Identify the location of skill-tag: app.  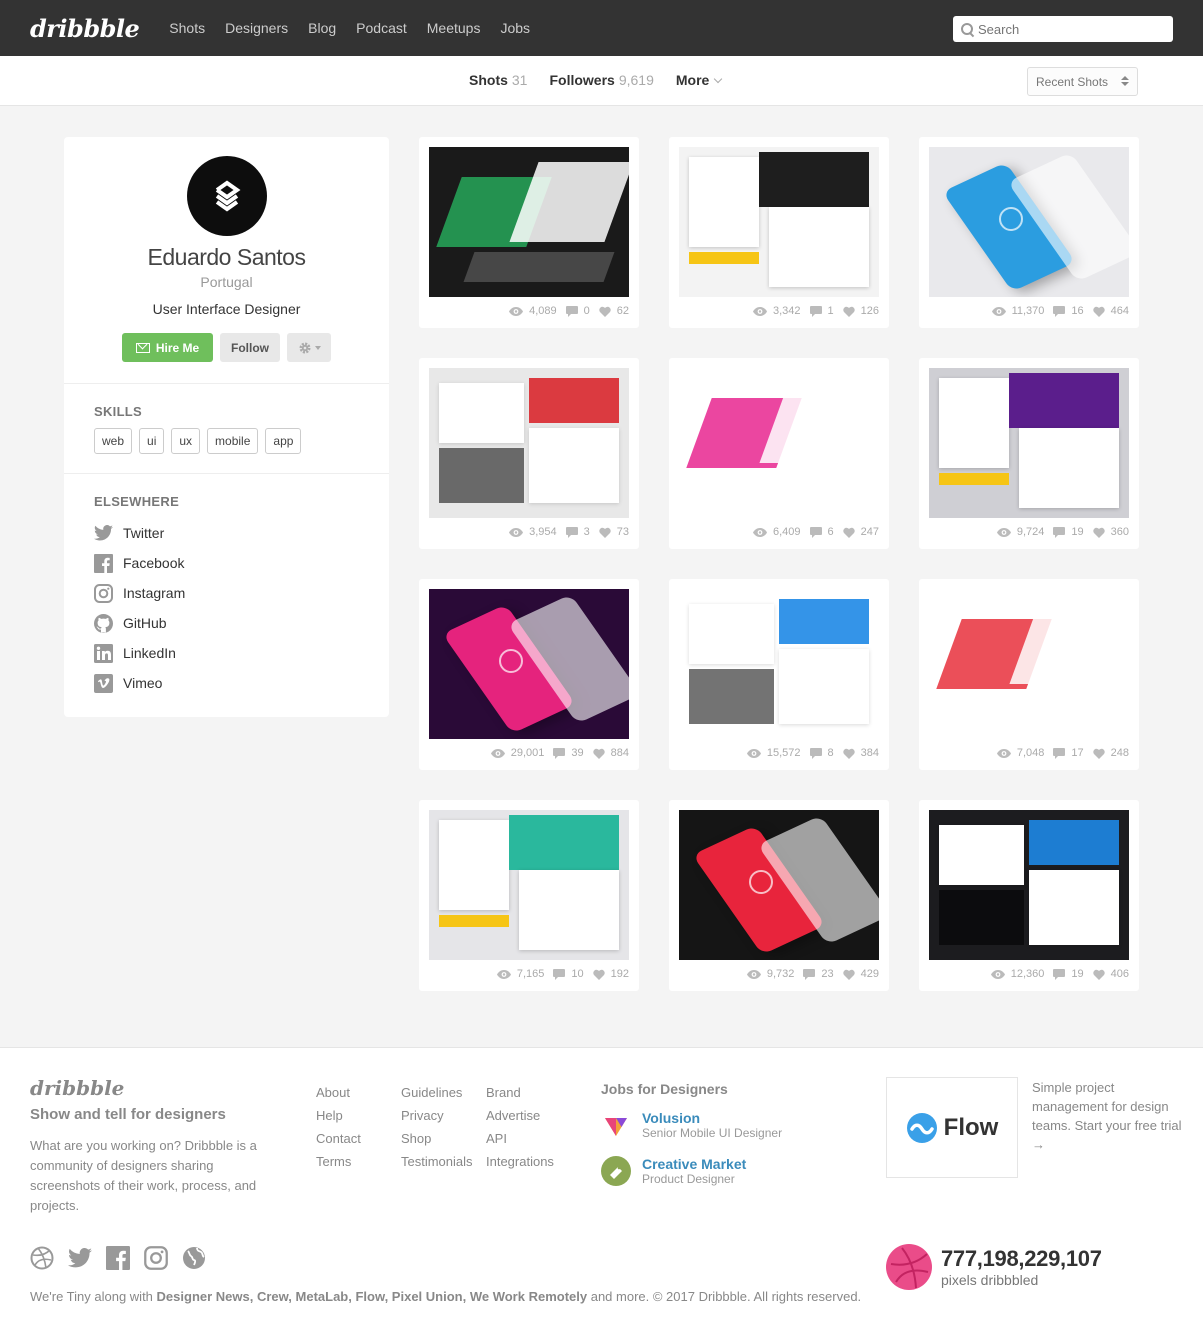
(283, 441).